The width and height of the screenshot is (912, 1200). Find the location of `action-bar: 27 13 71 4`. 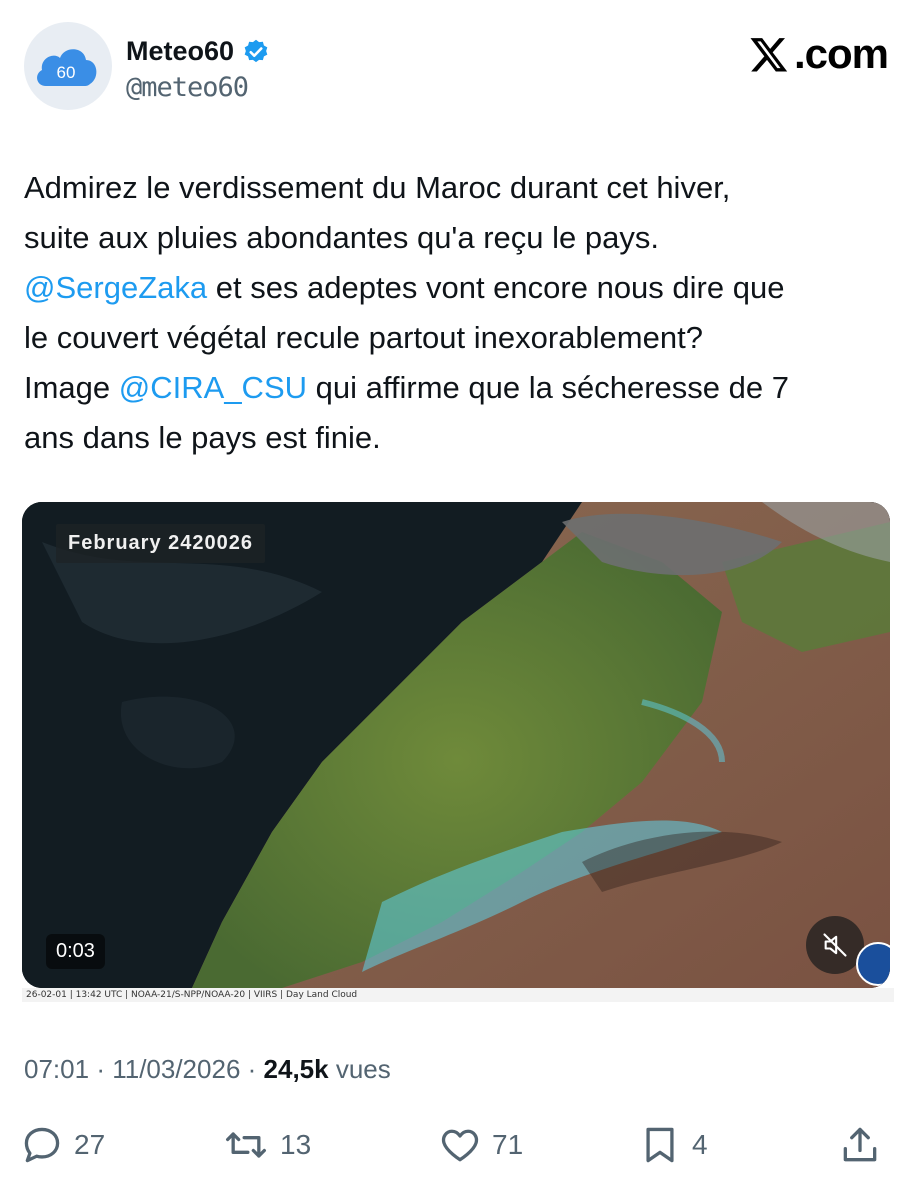

action-bar: 27 13 71 4 is located at coordinates (456, 1145).